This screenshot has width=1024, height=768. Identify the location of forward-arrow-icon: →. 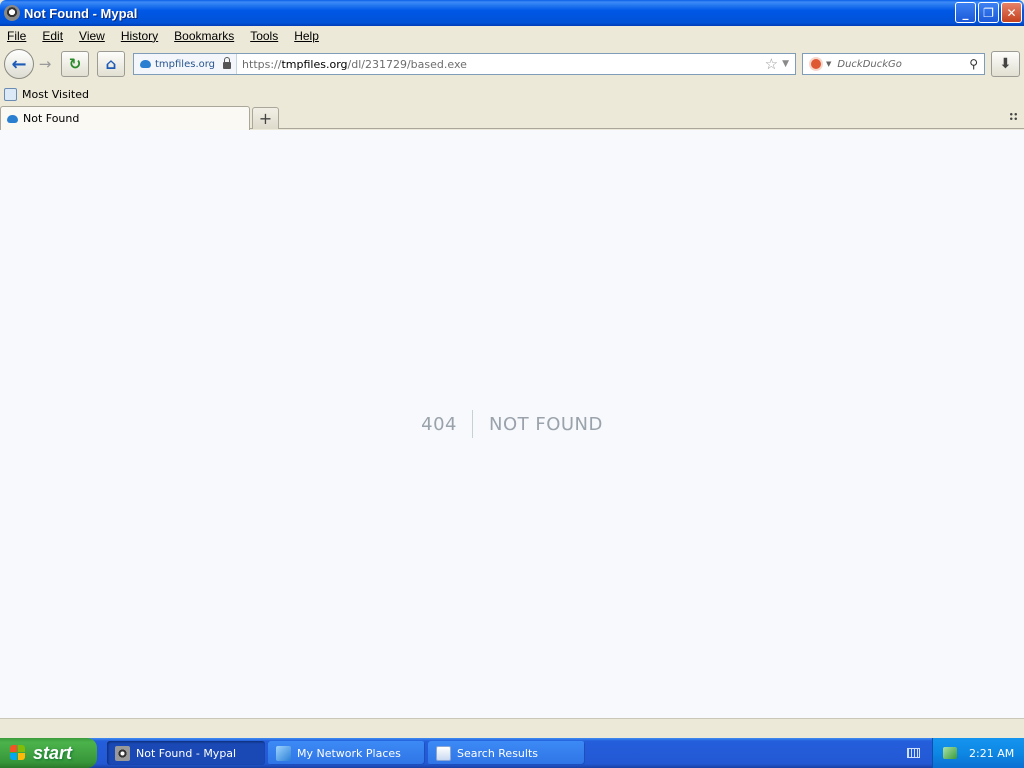
(45, 64).